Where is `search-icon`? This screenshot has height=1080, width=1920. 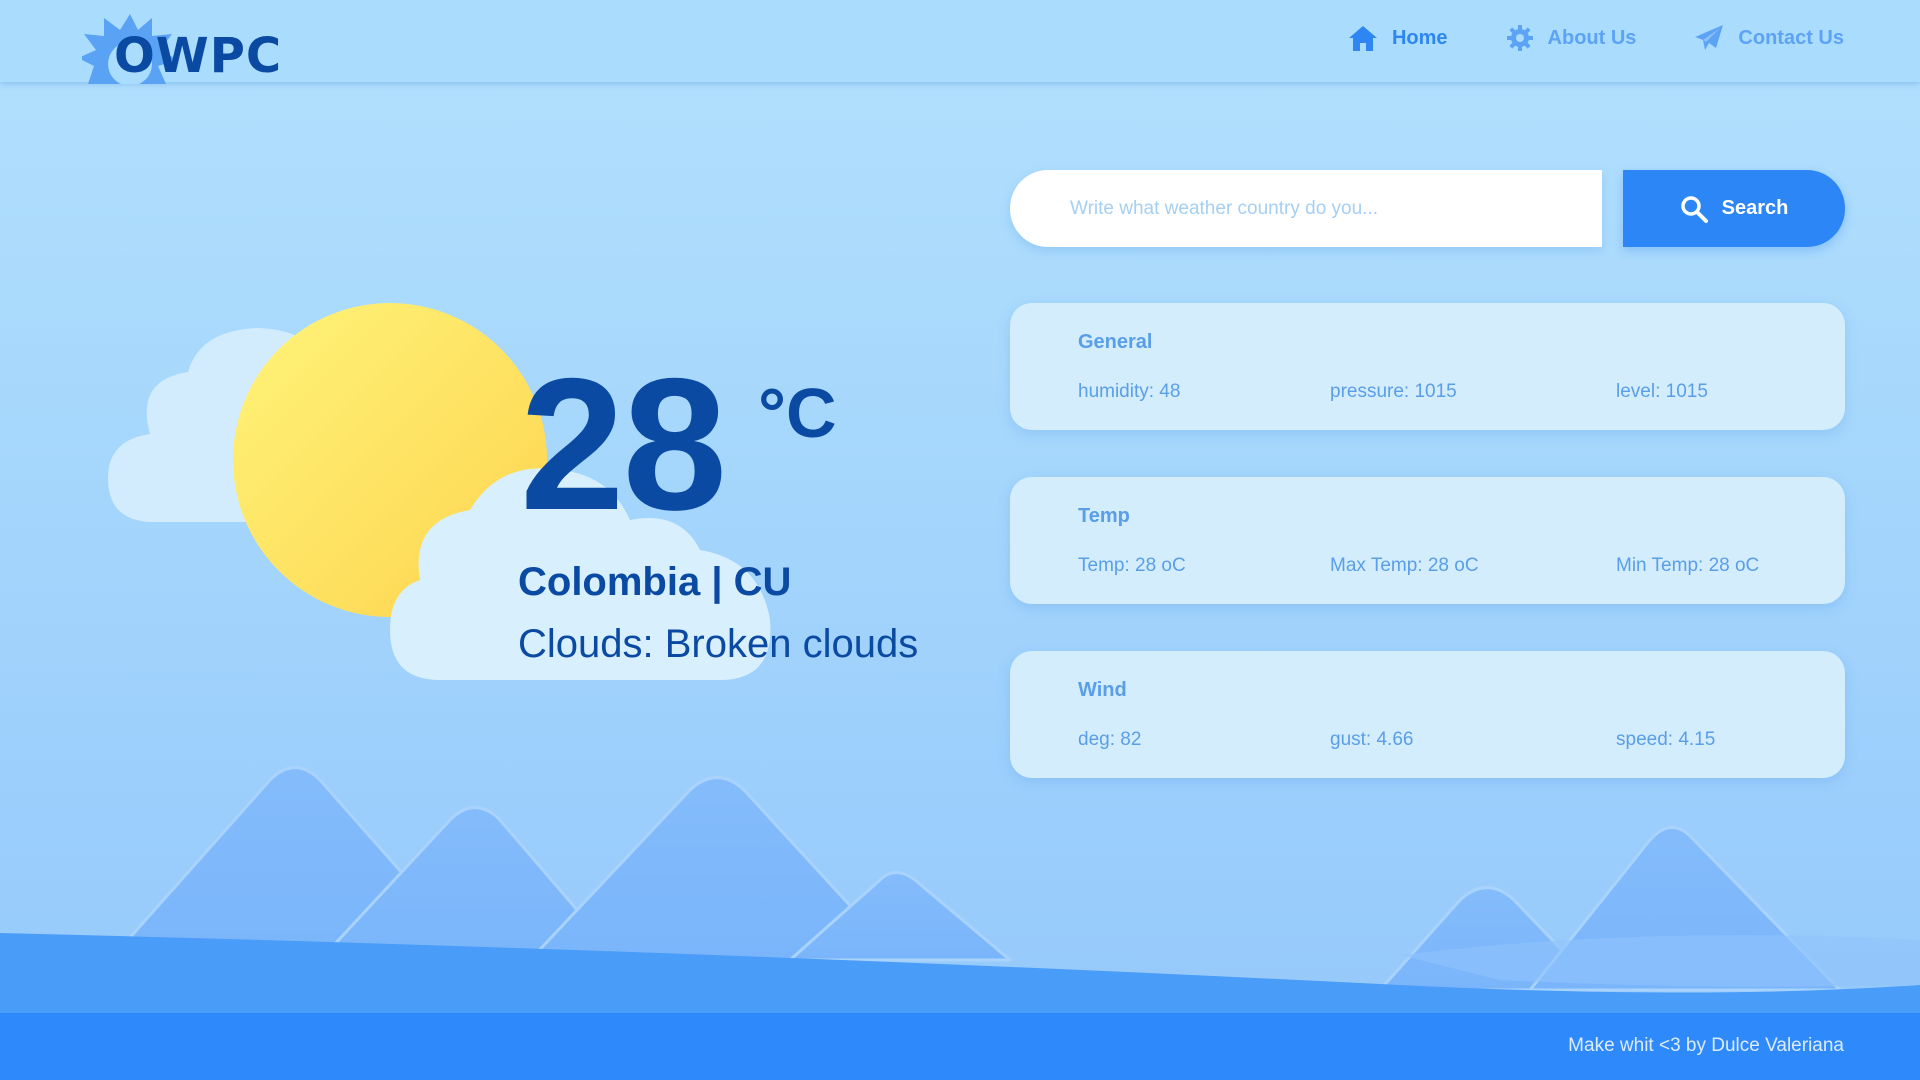 search-icon is located at coordinates (1694, 209).